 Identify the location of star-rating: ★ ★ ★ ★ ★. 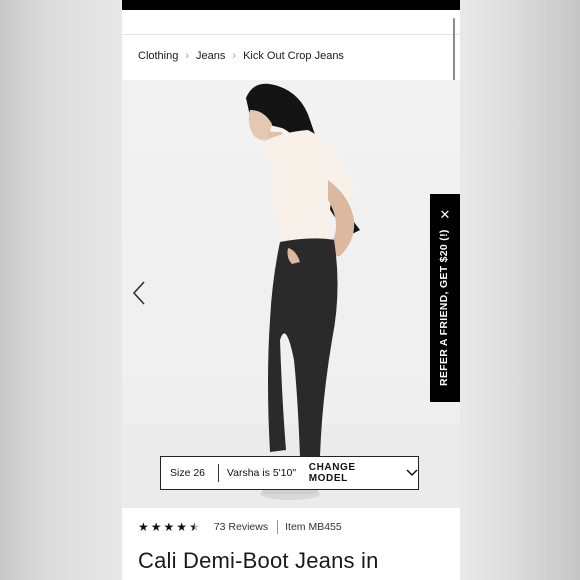
(170, 527).